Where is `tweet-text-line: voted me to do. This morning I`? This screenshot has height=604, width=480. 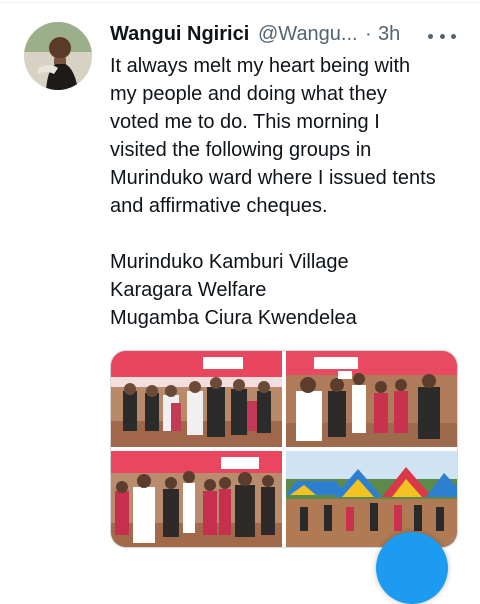
tweet-text-line: voted me to do. This morning I is located at coordinates (245, 122).